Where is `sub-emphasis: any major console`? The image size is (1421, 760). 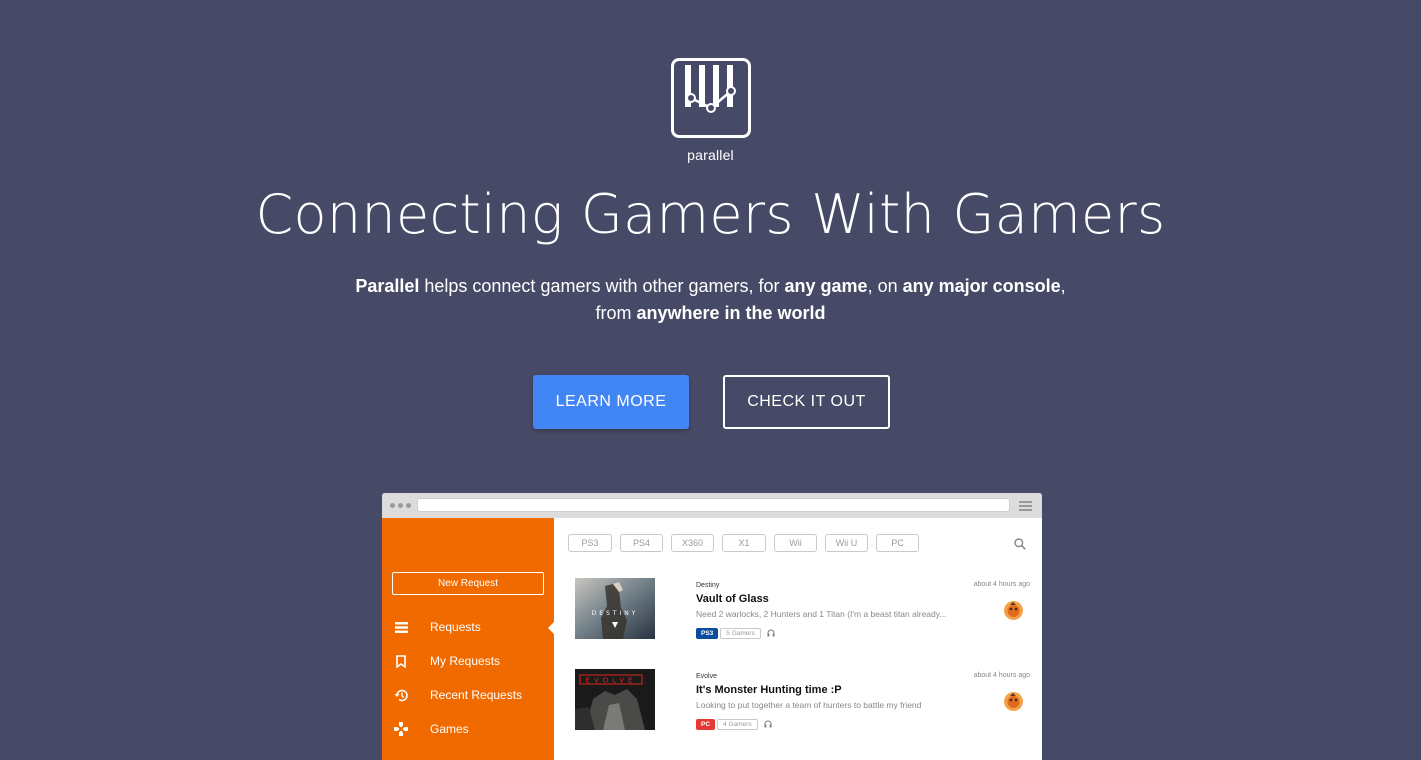 sub-emphasis: any major console is located at coordinates (981, 286).